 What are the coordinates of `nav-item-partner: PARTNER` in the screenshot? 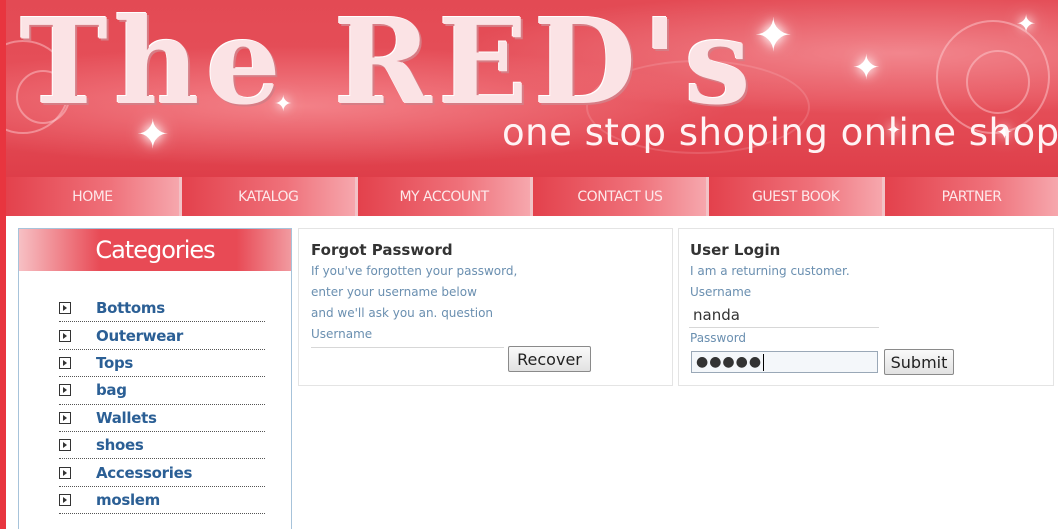 It's located at (971, 196).